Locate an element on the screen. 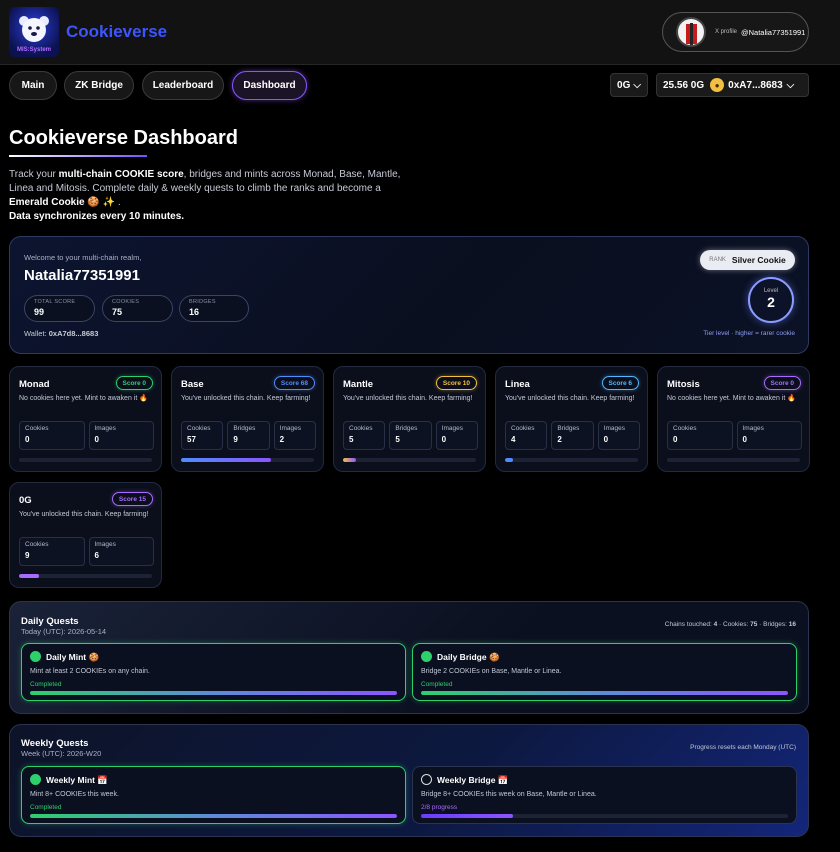  brand-name: Cookieverse is located at coordinates (116, 32).